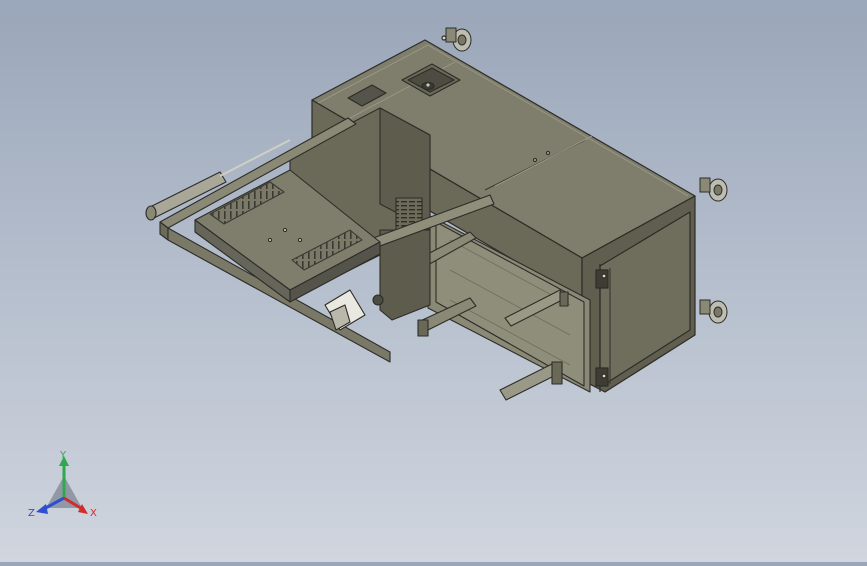 Image resolution: width=867 pixels, height=566 pixels. I want to click on caster-right-upper, so click(713, 189).